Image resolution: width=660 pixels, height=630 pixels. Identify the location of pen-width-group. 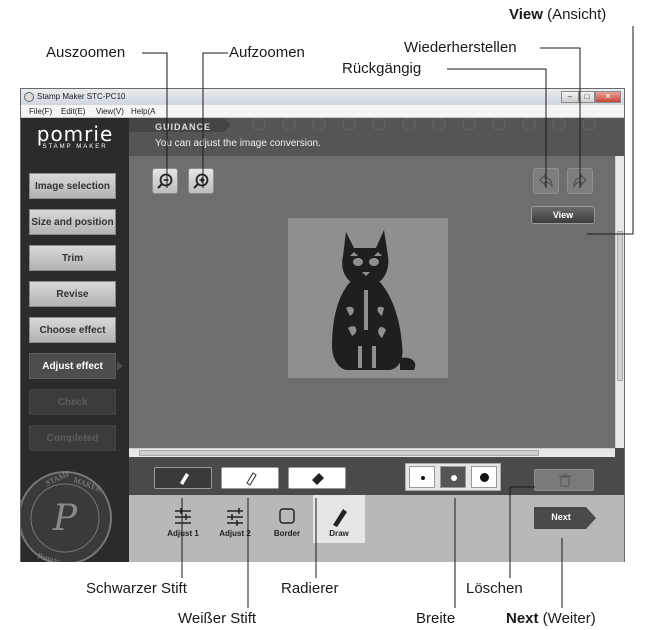
(453, 477).